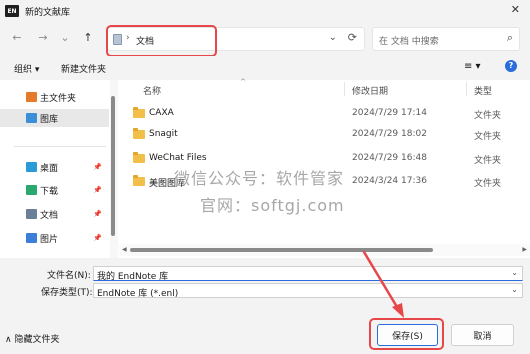 The image size is (530, 354). I want to click on sidebar-item-downloads: 下载 📌, so click(54, 190).